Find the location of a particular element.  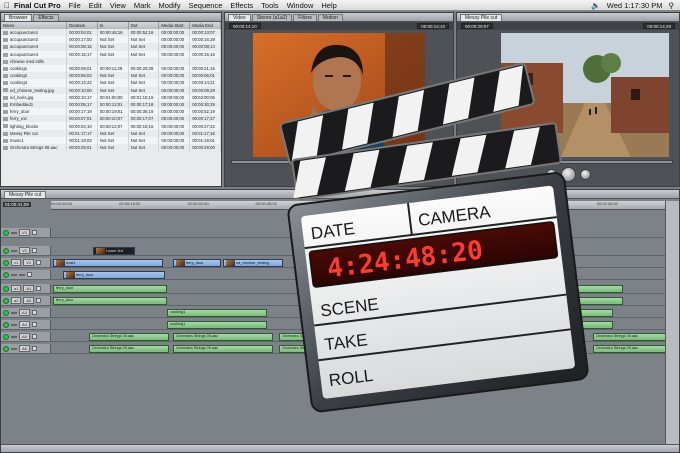

browser-column-header: Out is located at coordinates (144, 25).